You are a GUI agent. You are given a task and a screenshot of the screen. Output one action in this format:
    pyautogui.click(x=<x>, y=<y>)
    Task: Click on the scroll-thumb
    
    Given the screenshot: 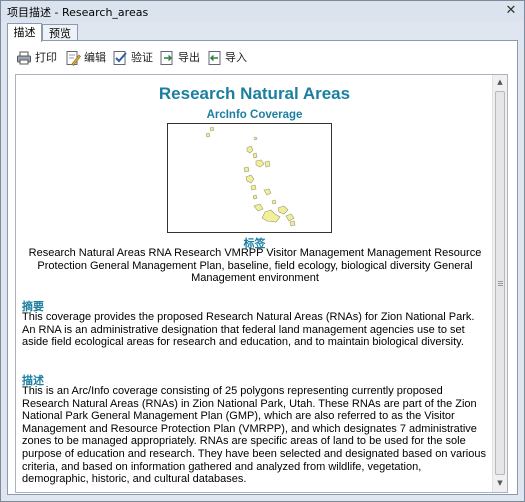 What is the action you would take?
    pyautogui.click(x=500, y=283)
    